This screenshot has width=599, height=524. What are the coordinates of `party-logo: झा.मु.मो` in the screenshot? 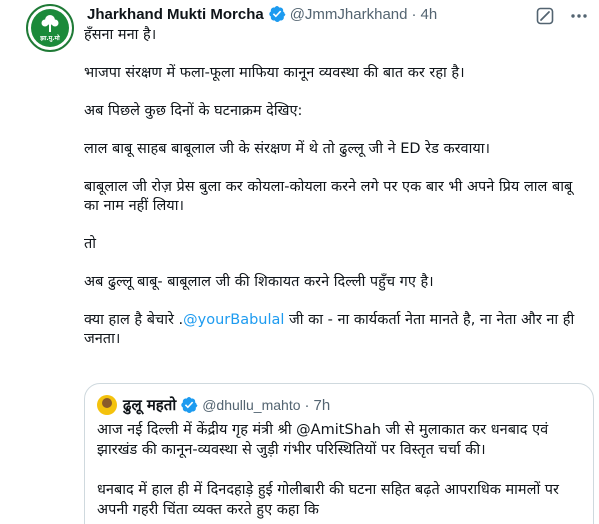 It's located at (50, 28).